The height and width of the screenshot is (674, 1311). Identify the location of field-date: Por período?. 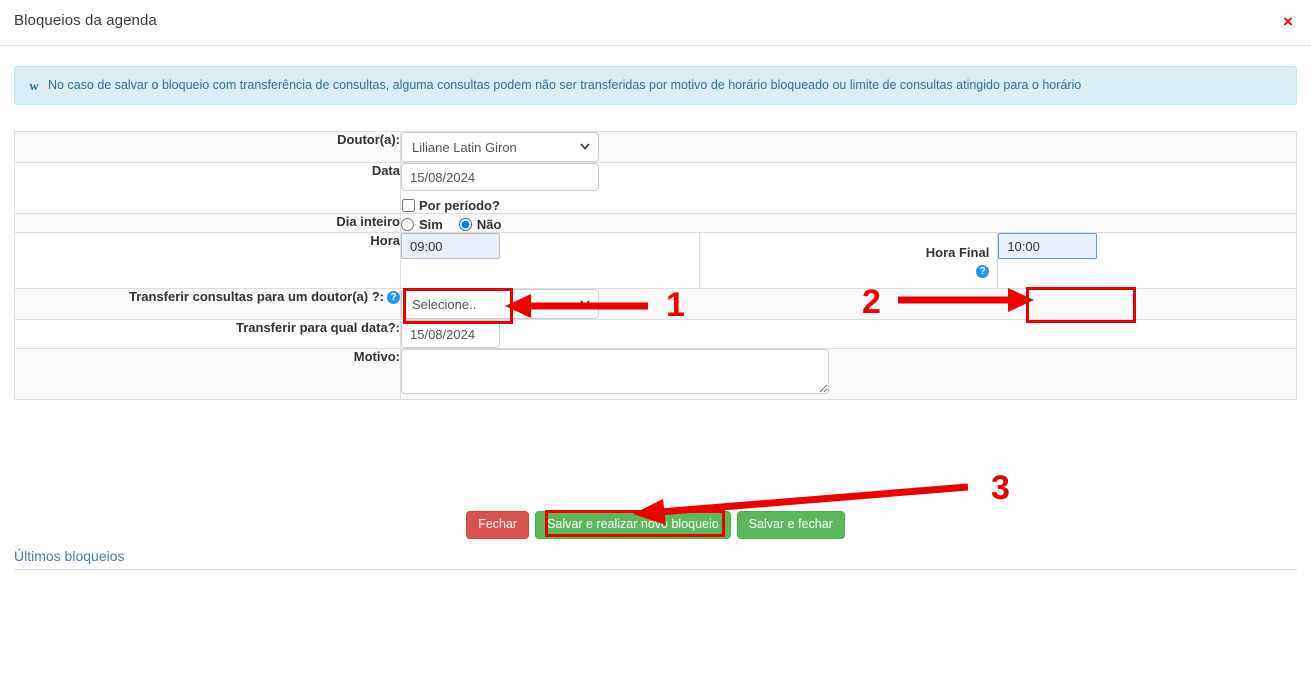
(848, 188).